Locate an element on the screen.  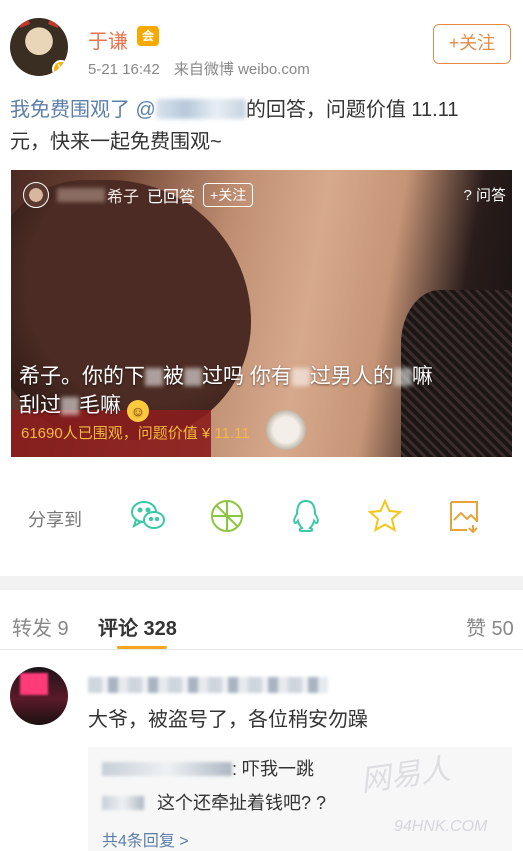
answer-follow-button: +关注 is located at coordinates (228, 195).